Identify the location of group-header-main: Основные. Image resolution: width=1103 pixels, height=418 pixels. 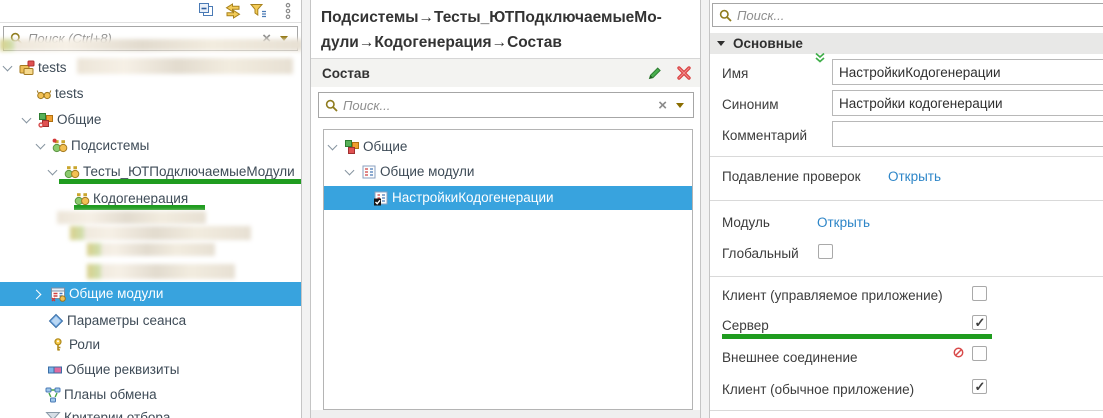
(906, 43).